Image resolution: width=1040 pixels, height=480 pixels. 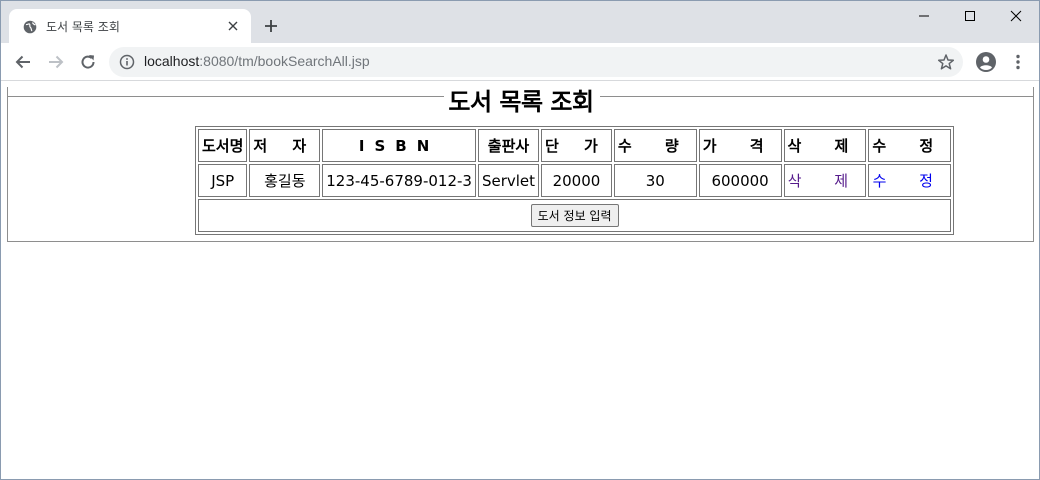 What do you see at coordinates (127, 62) in the screenshot?
I see `info-icon` at bounding box center [127, 62].